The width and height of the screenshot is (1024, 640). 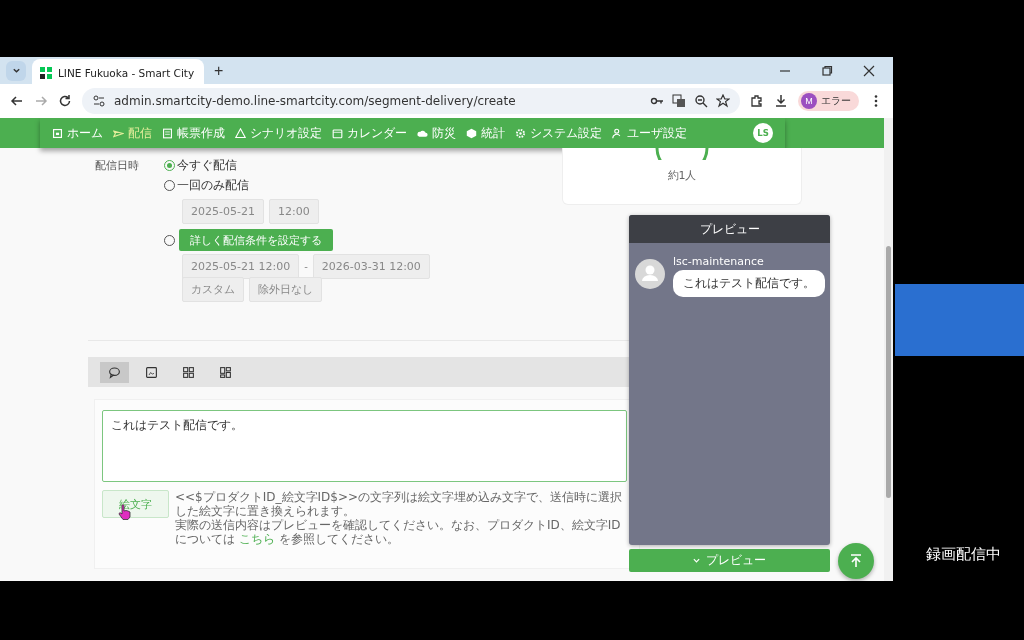 I want to click on browser-tab: LINE Fukuoka - Smart City, so click(x=118, y=72).